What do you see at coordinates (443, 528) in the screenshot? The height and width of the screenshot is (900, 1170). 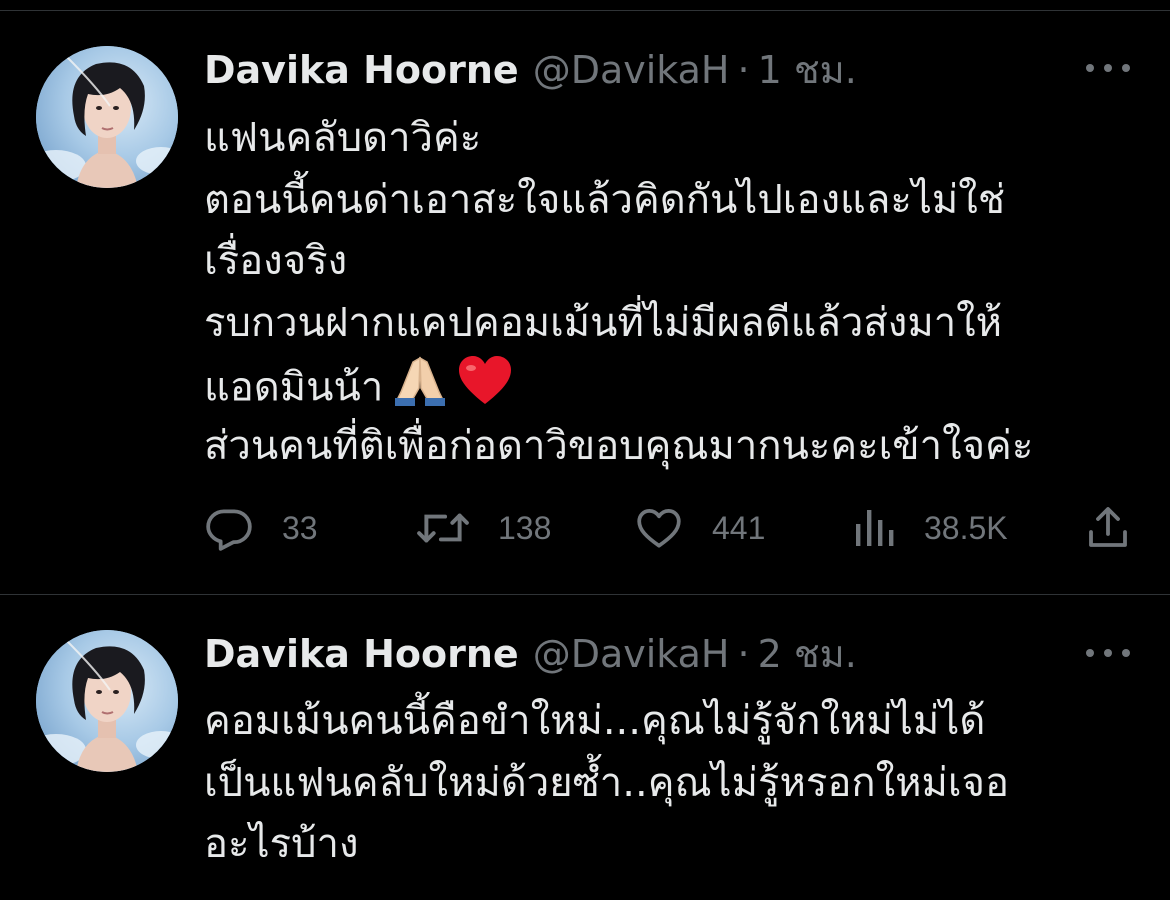 I see `retweet-icon` at bounding box center [443, 528].